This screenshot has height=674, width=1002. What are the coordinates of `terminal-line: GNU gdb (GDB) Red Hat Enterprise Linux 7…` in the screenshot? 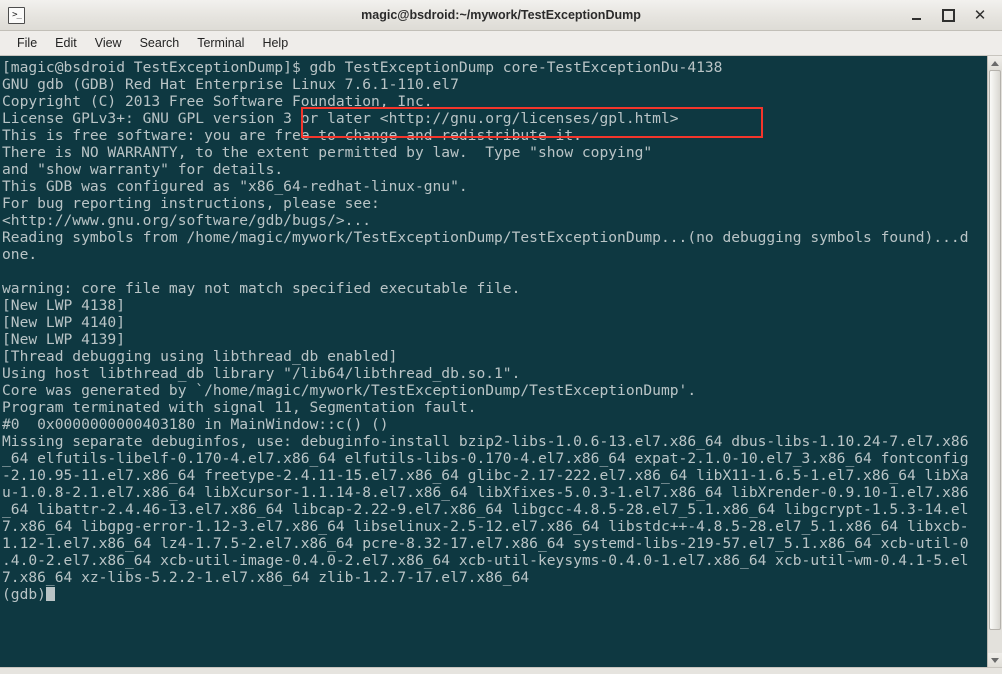 It's located at (230, 84).